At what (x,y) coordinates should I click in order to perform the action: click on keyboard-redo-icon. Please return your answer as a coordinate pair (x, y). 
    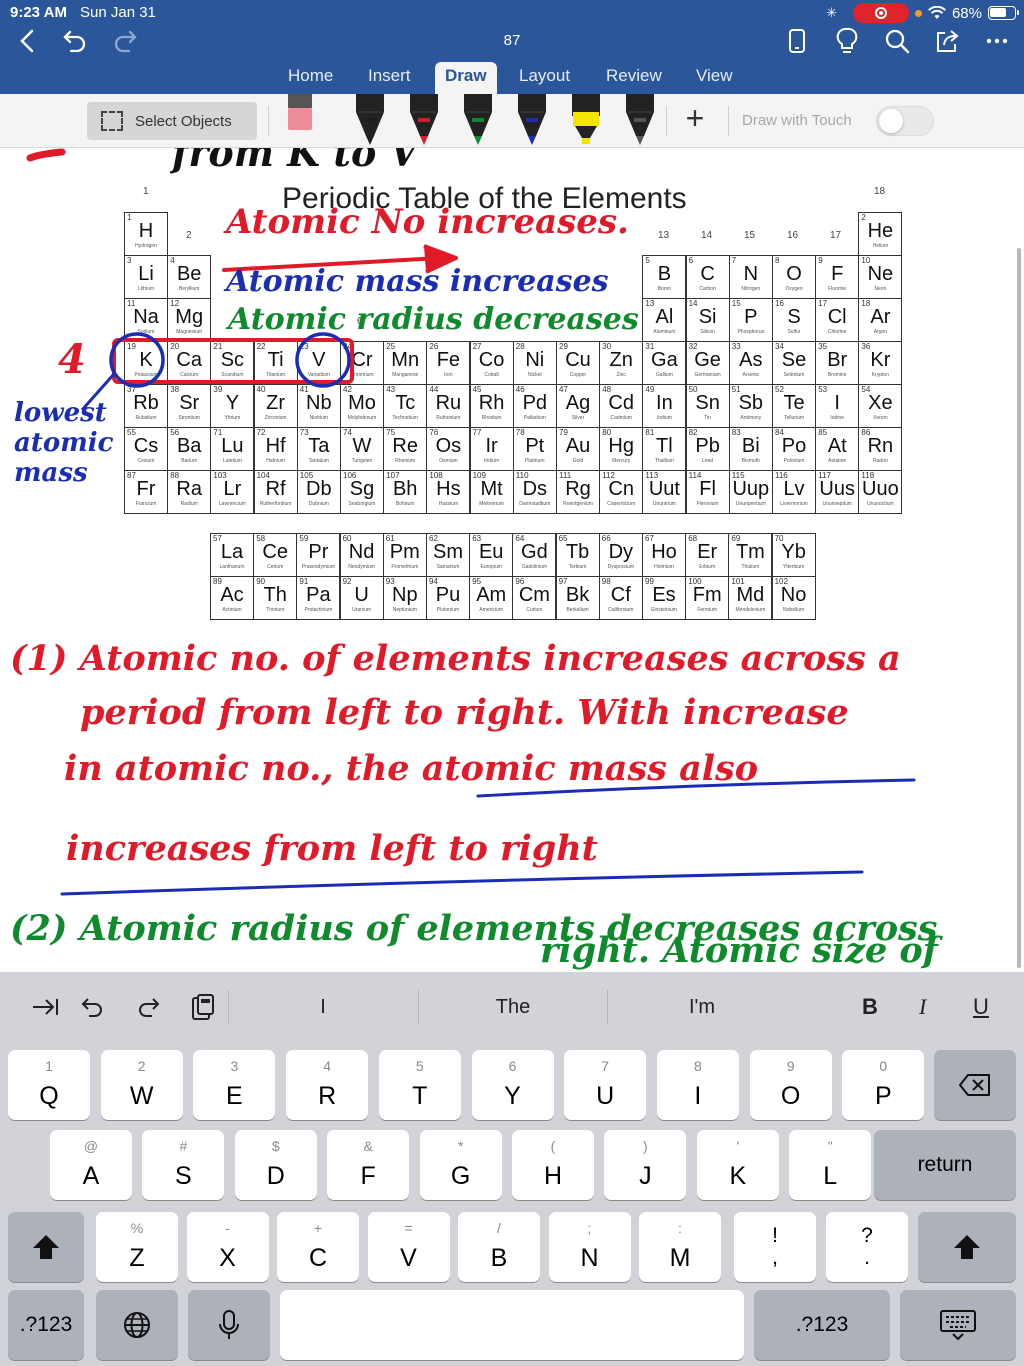
    Looking at the image, I should click on (148, 1007).